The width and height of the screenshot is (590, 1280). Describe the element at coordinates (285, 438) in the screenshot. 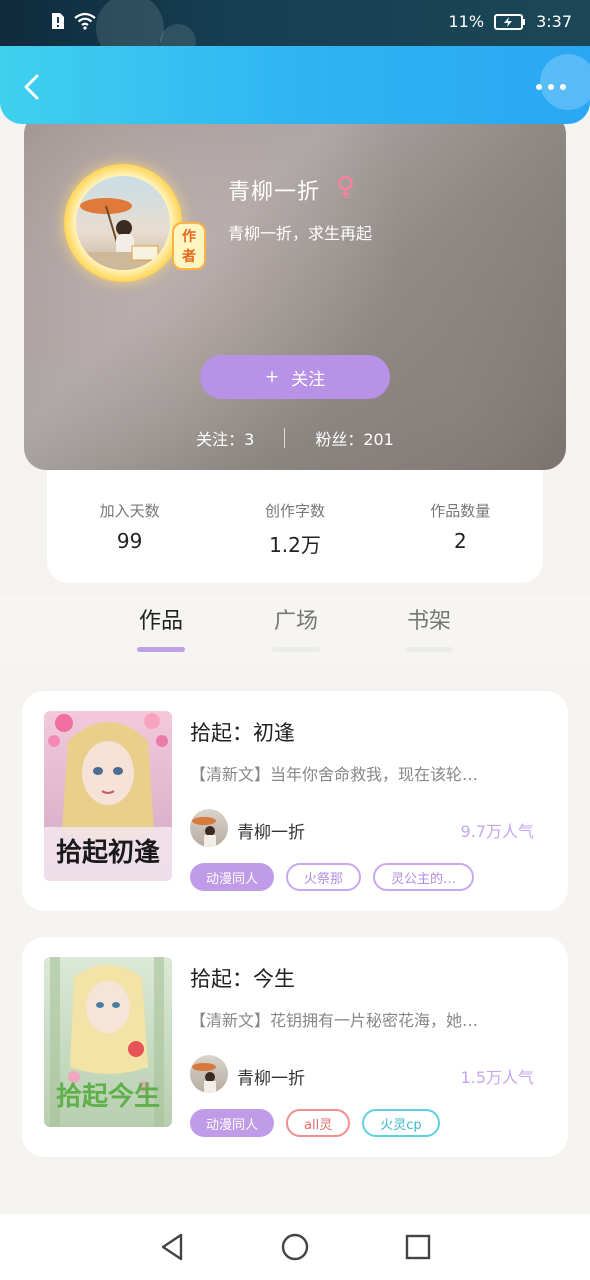

I see `divider` at that location.